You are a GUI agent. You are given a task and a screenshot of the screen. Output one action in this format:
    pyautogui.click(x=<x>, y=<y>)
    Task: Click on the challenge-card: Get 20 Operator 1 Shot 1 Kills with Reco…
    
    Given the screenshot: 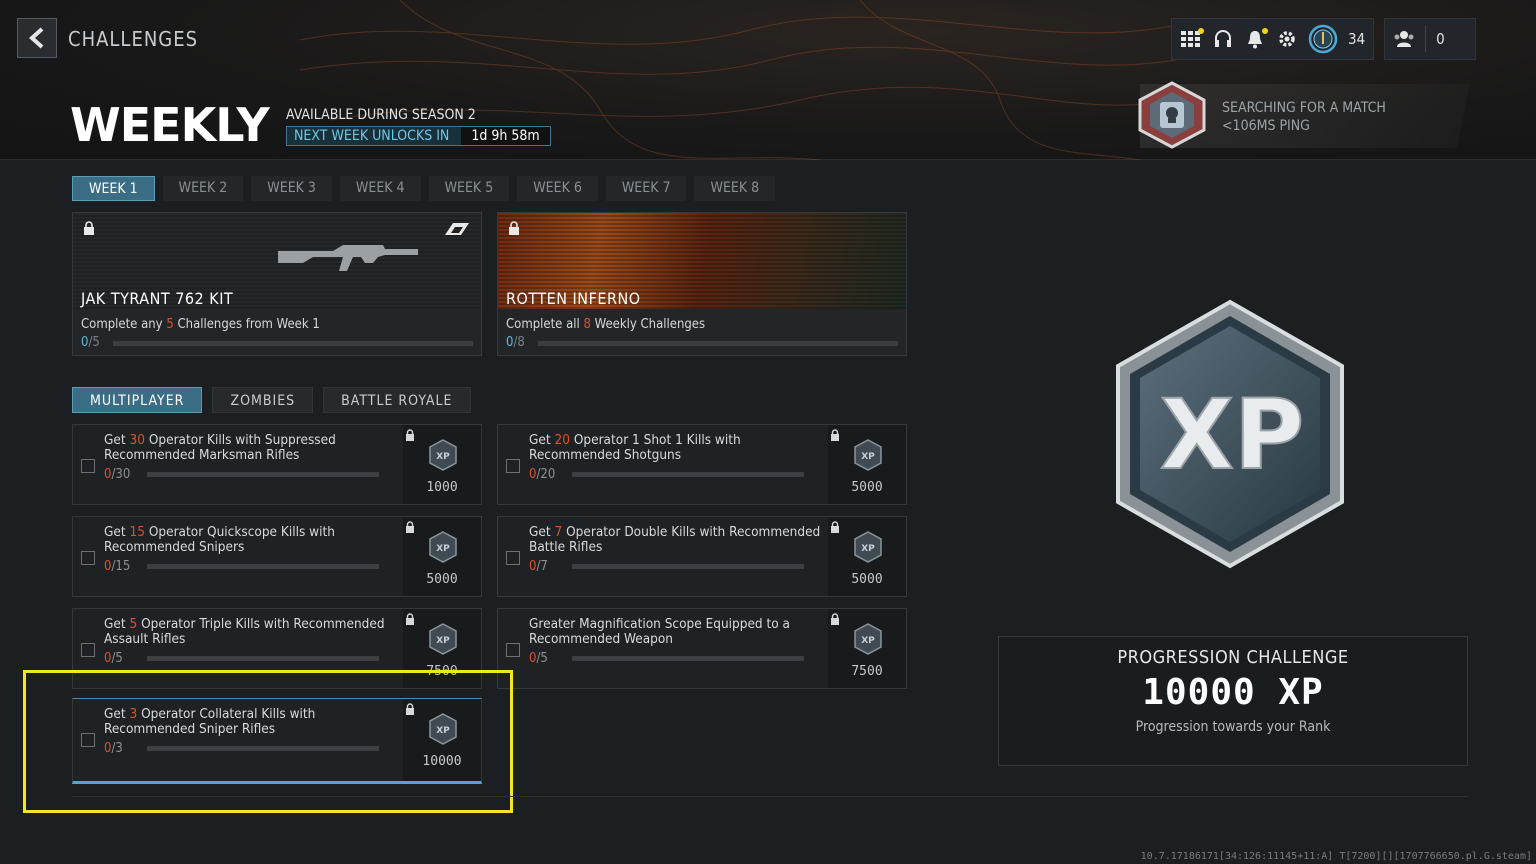 What is the action you would take?
    pyautogui.click(x=702, y=464)
    